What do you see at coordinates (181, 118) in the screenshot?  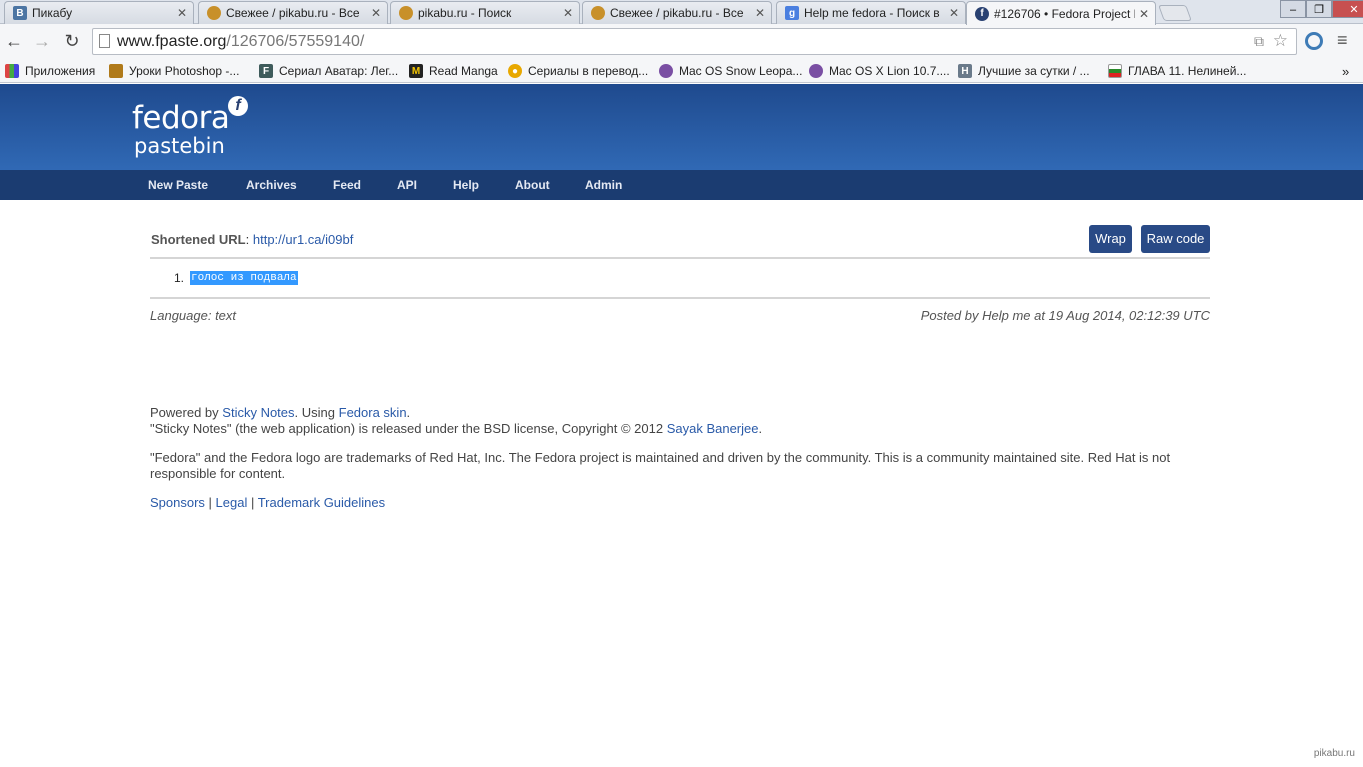 I see `logo-text: fedora` at bounding box center [181, 118].